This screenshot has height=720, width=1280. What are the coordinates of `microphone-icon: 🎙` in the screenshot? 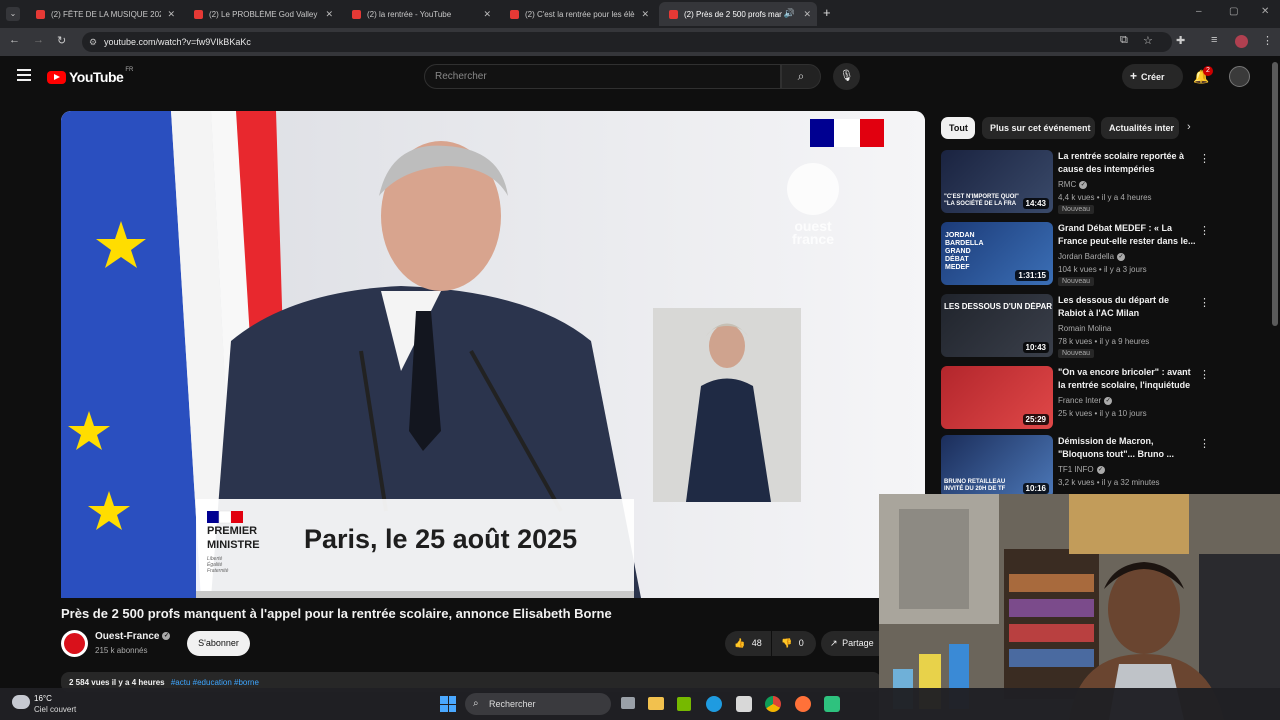 It's located at (846, 76).